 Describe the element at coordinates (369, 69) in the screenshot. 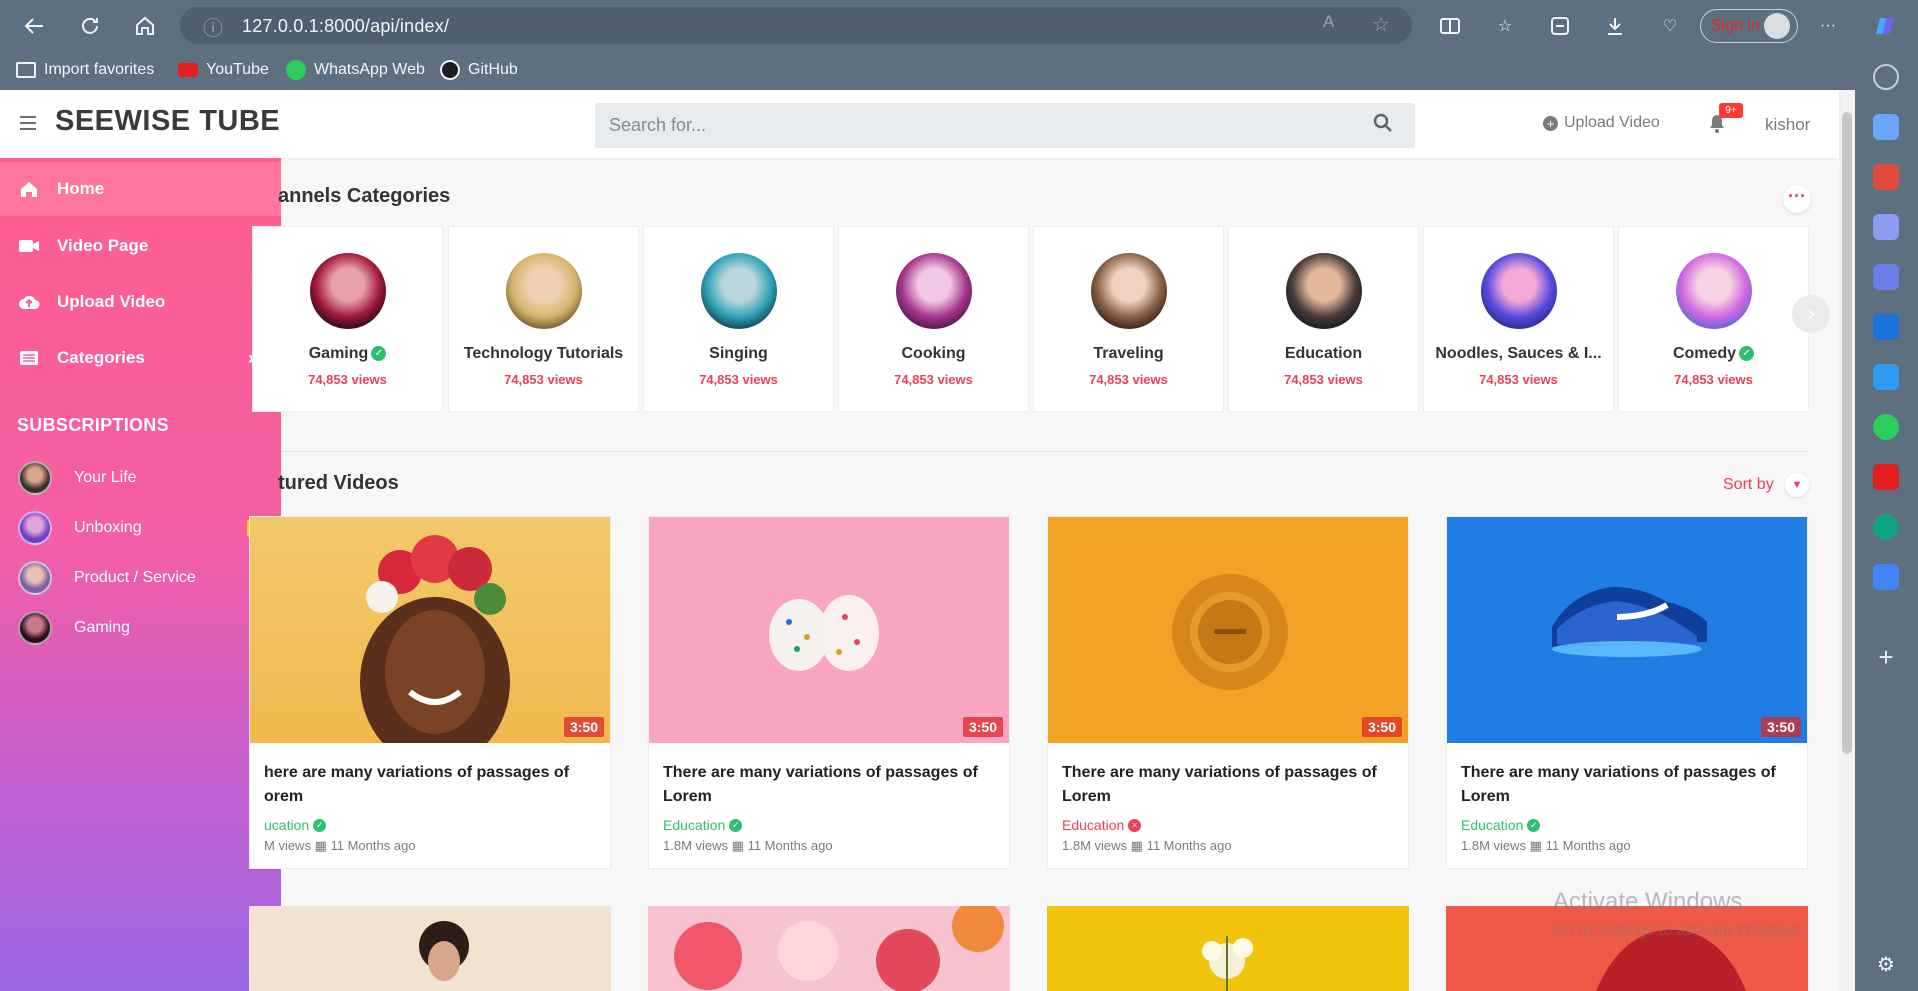

I see `whatsapp-label: WhatsApp Web` at that location.